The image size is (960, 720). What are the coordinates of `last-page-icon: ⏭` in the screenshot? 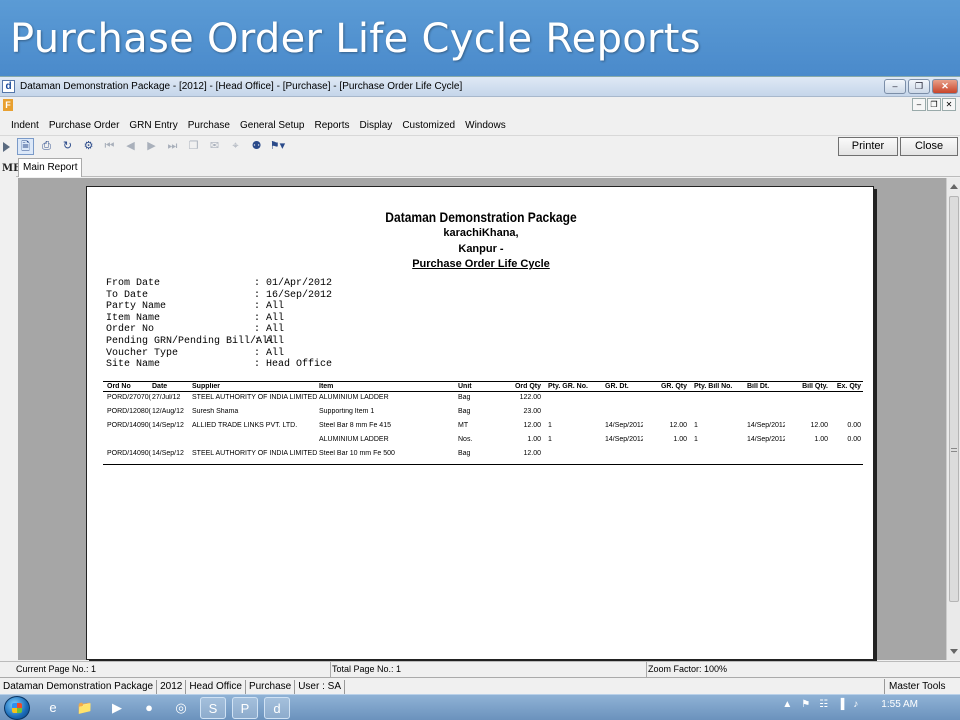 It's located at (172, 146).